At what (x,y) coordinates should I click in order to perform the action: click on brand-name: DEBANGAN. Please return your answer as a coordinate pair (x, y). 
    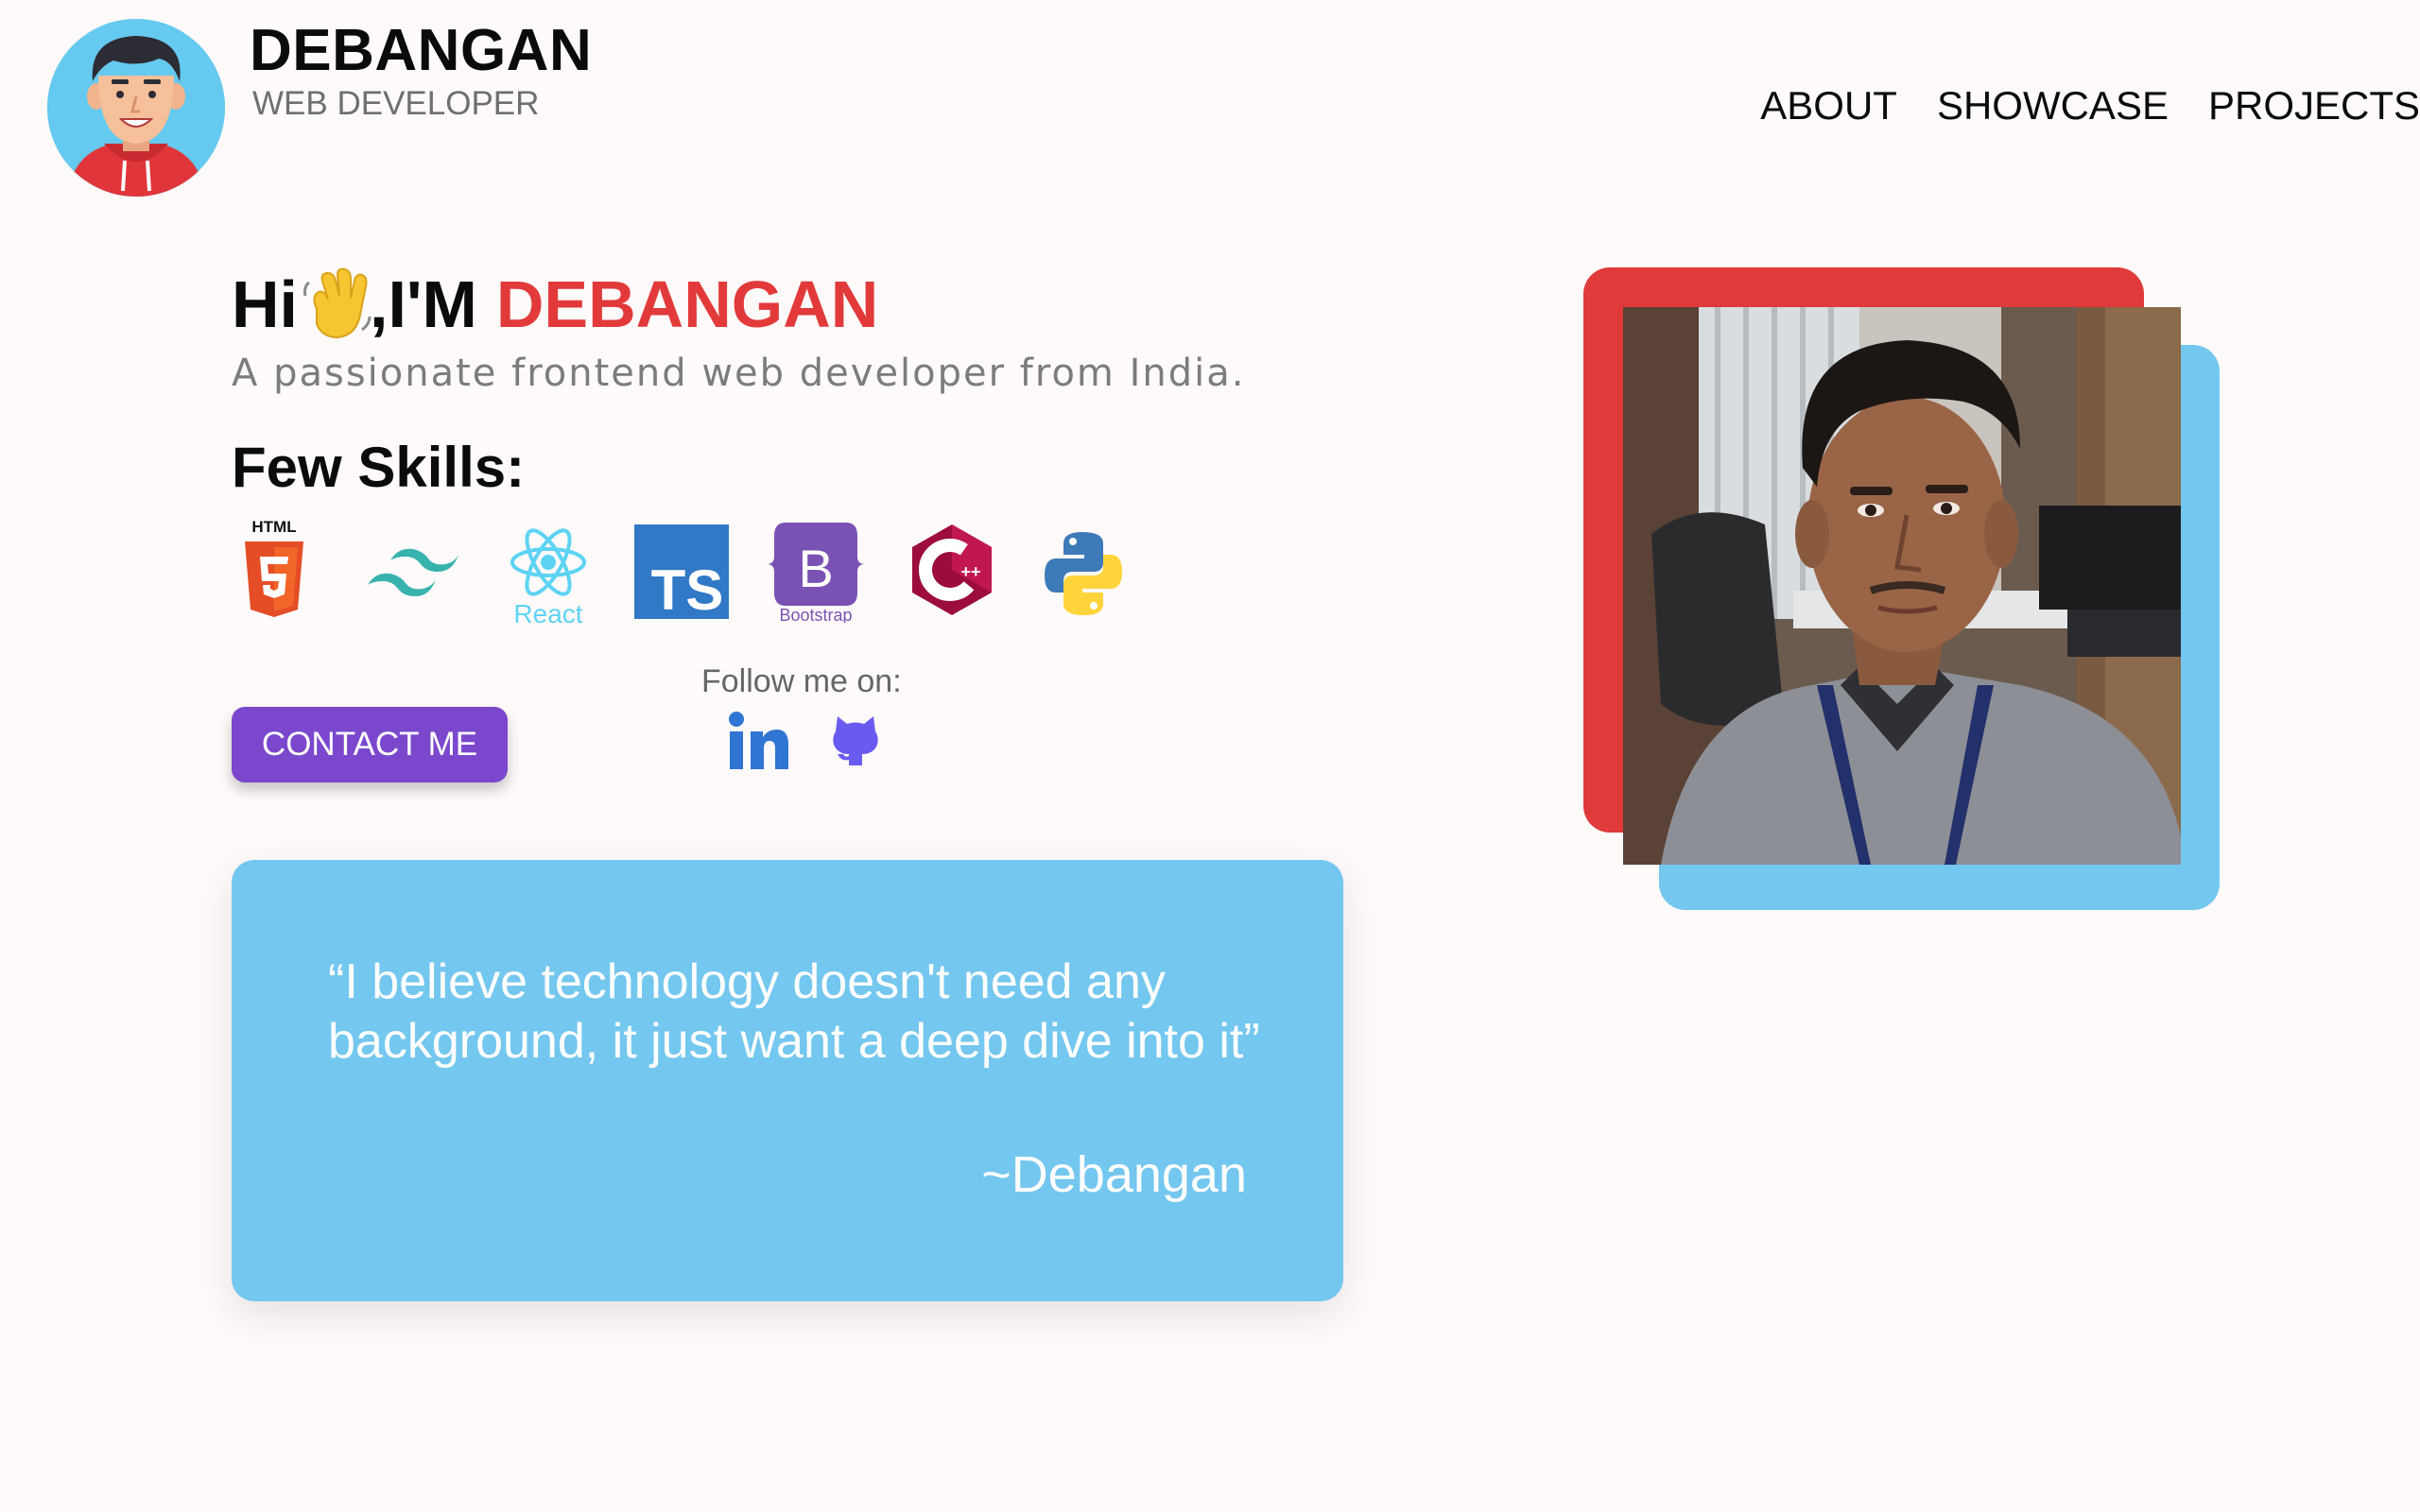
    Looking at the image, I should click on (421, 50).